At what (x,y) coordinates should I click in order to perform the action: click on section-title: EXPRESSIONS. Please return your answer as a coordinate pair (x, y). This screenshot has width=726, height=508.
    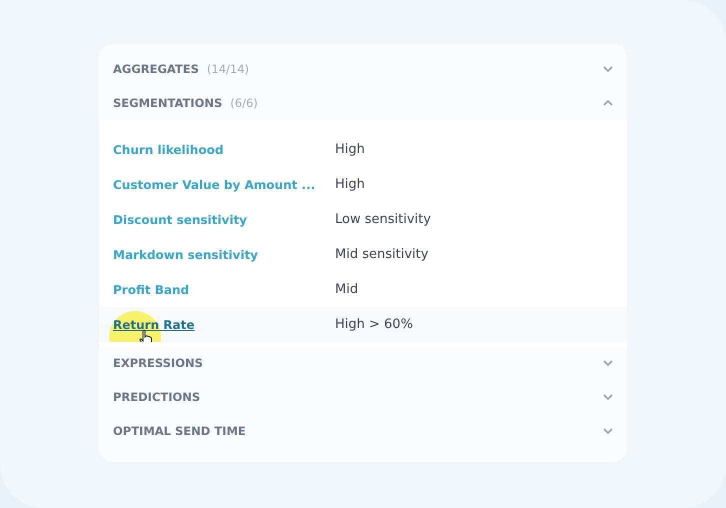
    Looking at the image, I should click on (158, 363).